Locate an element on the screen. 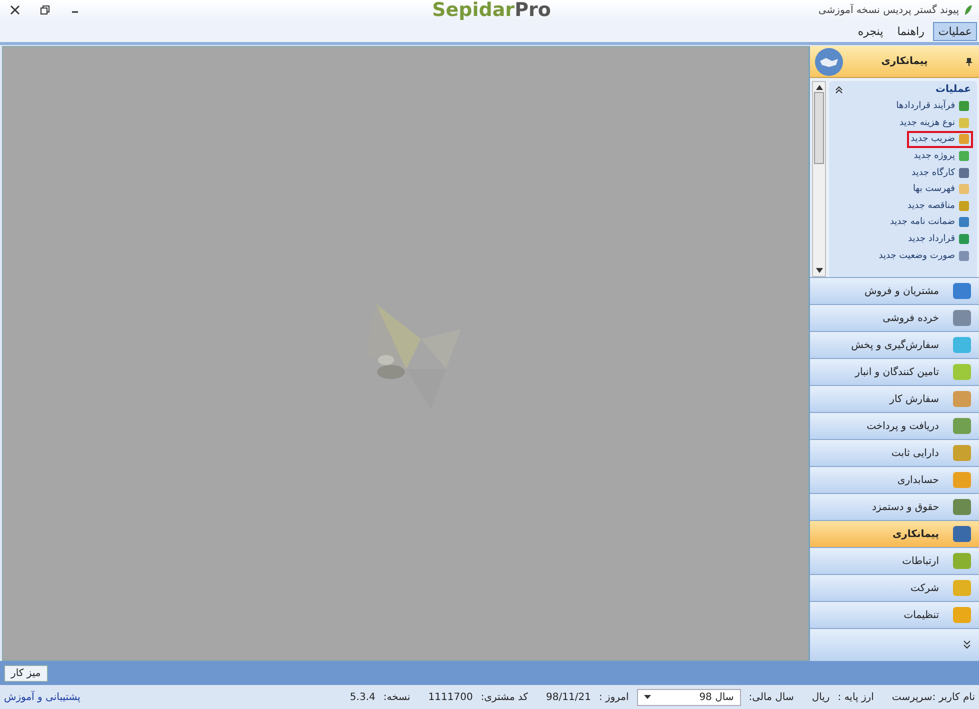  currency-label: ارز پایه : is located at coordinates (856, 697).